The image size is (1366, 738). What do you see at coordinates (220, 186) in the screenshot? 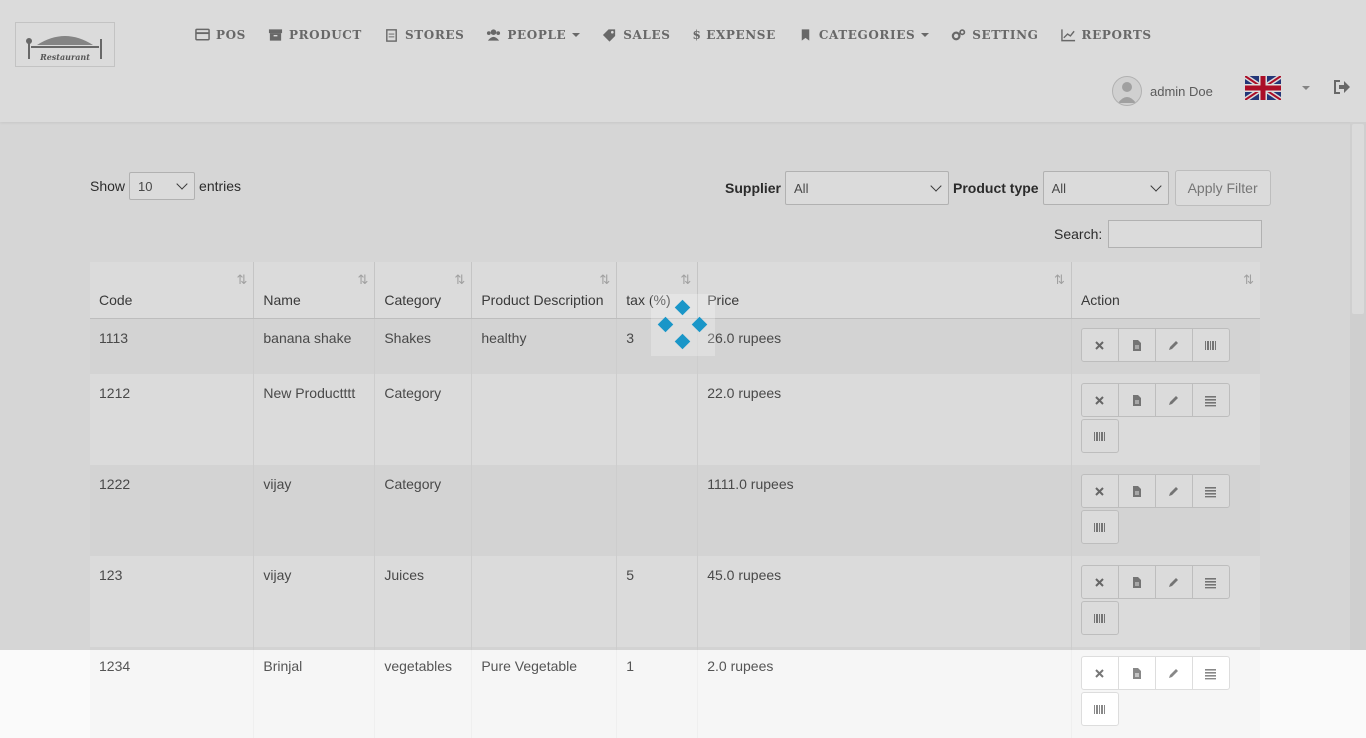
I see `entries-label: entries` at bounding box center [220, 186].